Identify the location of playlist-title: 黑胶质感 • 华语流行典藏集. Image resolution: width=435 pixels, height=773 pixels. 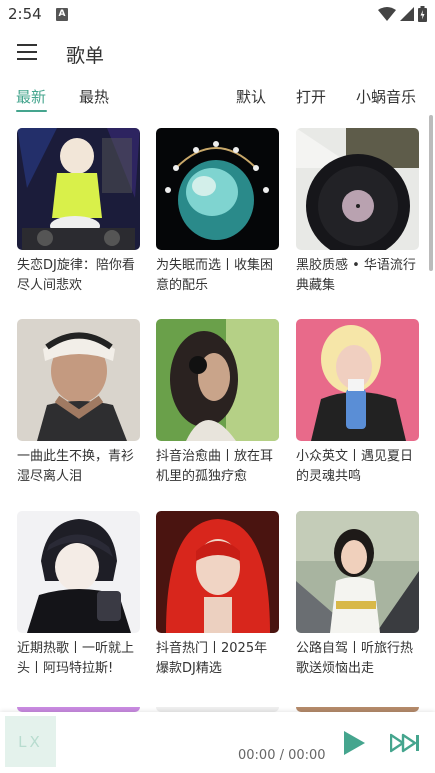
(356, 275).